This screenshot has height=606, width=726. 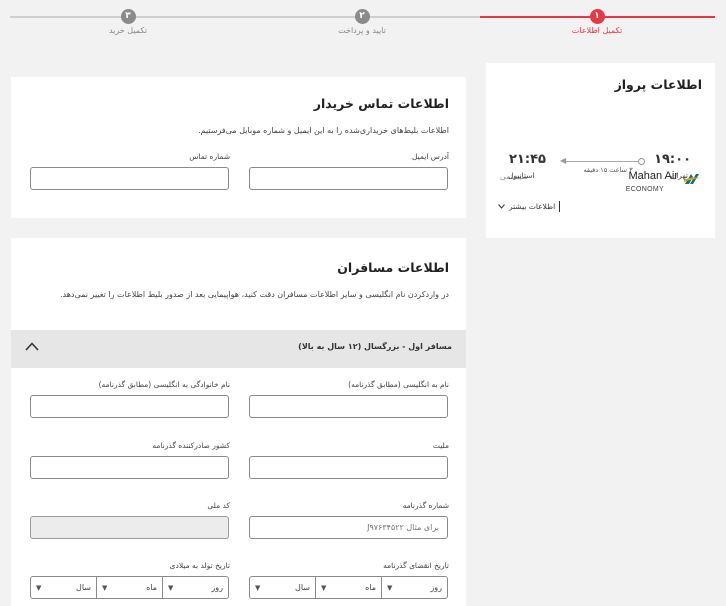 What do you see at coordinates (672, 159) in the screenshot?
I see `departure-time: ۱۹:۰۰` at bounding box center [672, 159].